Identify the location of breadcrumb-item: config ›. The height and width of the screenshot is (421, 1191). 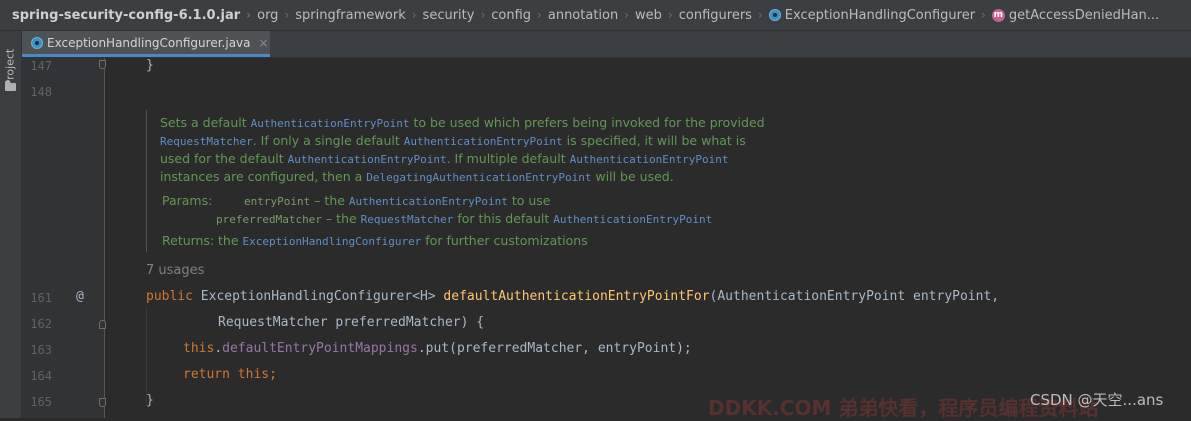
(513, 15).